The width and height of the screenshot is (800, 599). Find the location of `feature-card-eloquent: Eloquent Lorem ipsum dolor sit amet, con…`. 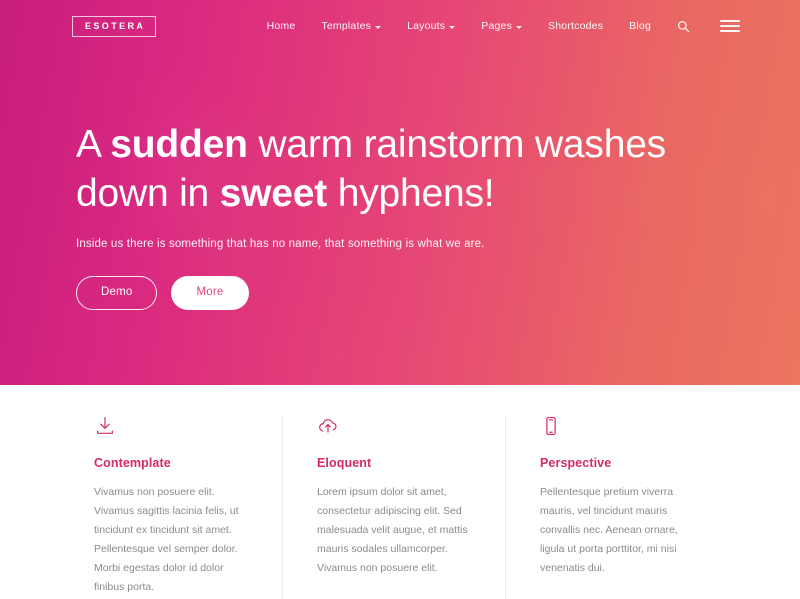

feature-card-eloquent: Eloquent Lorem ipsum dolor sit amet, con… is located at coordinates (393, 507).